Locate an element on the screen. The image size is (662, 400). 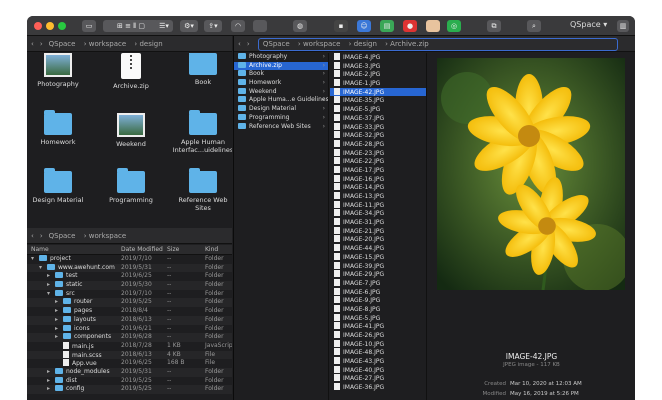
column-1-item: Weekend › is located at coordinates (281, 92).